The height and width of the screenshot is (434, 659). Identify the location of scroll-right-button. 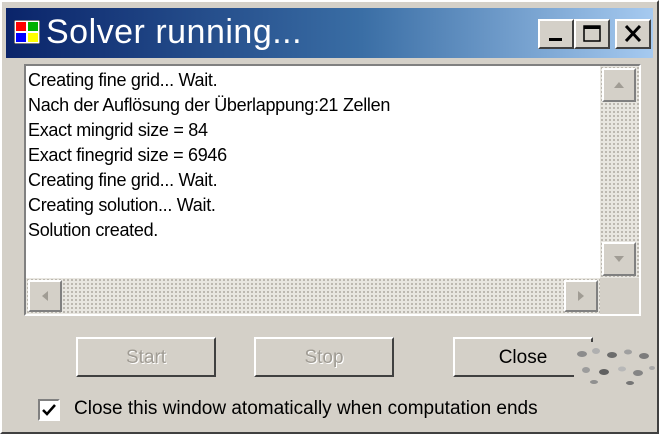
(581, 296).